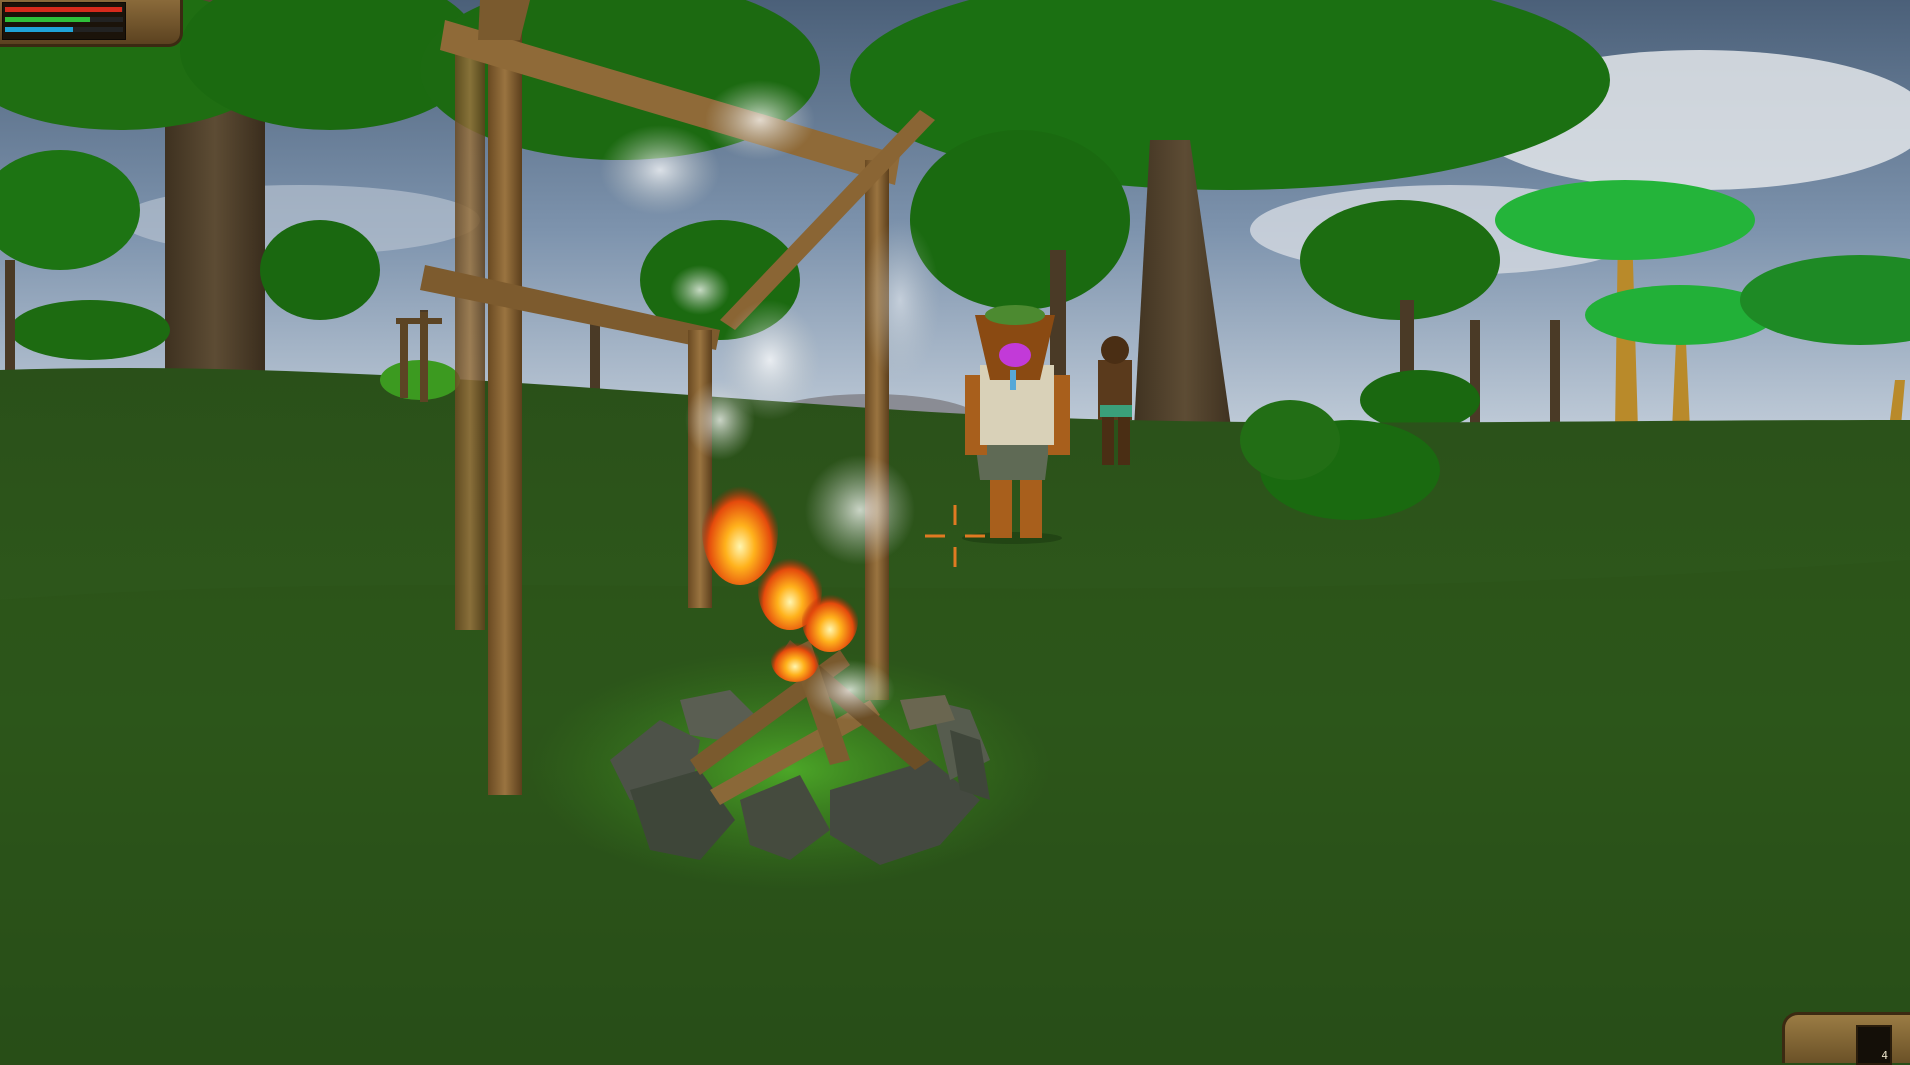  Describe the element at coordinates (830, 620) in the screenshot. I see `flame` at that location.